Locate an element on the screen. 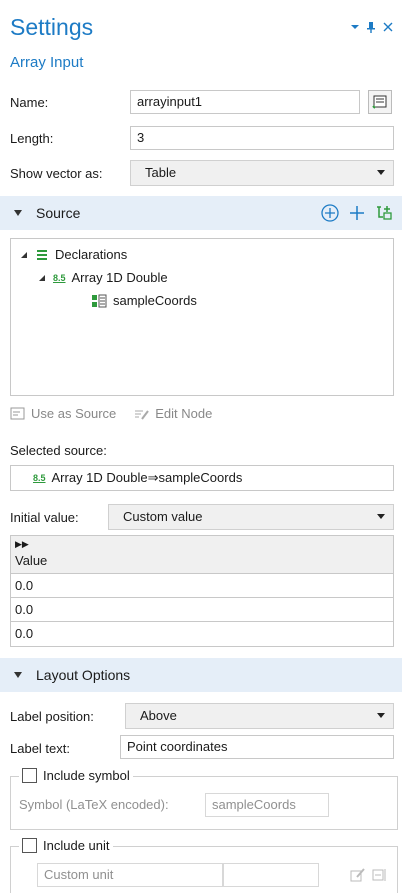 Image resolution: width=402 pixels, height=893 pixels. tree-node-array: 8.5 Array 1D Double is located at coordinates (102, 277).